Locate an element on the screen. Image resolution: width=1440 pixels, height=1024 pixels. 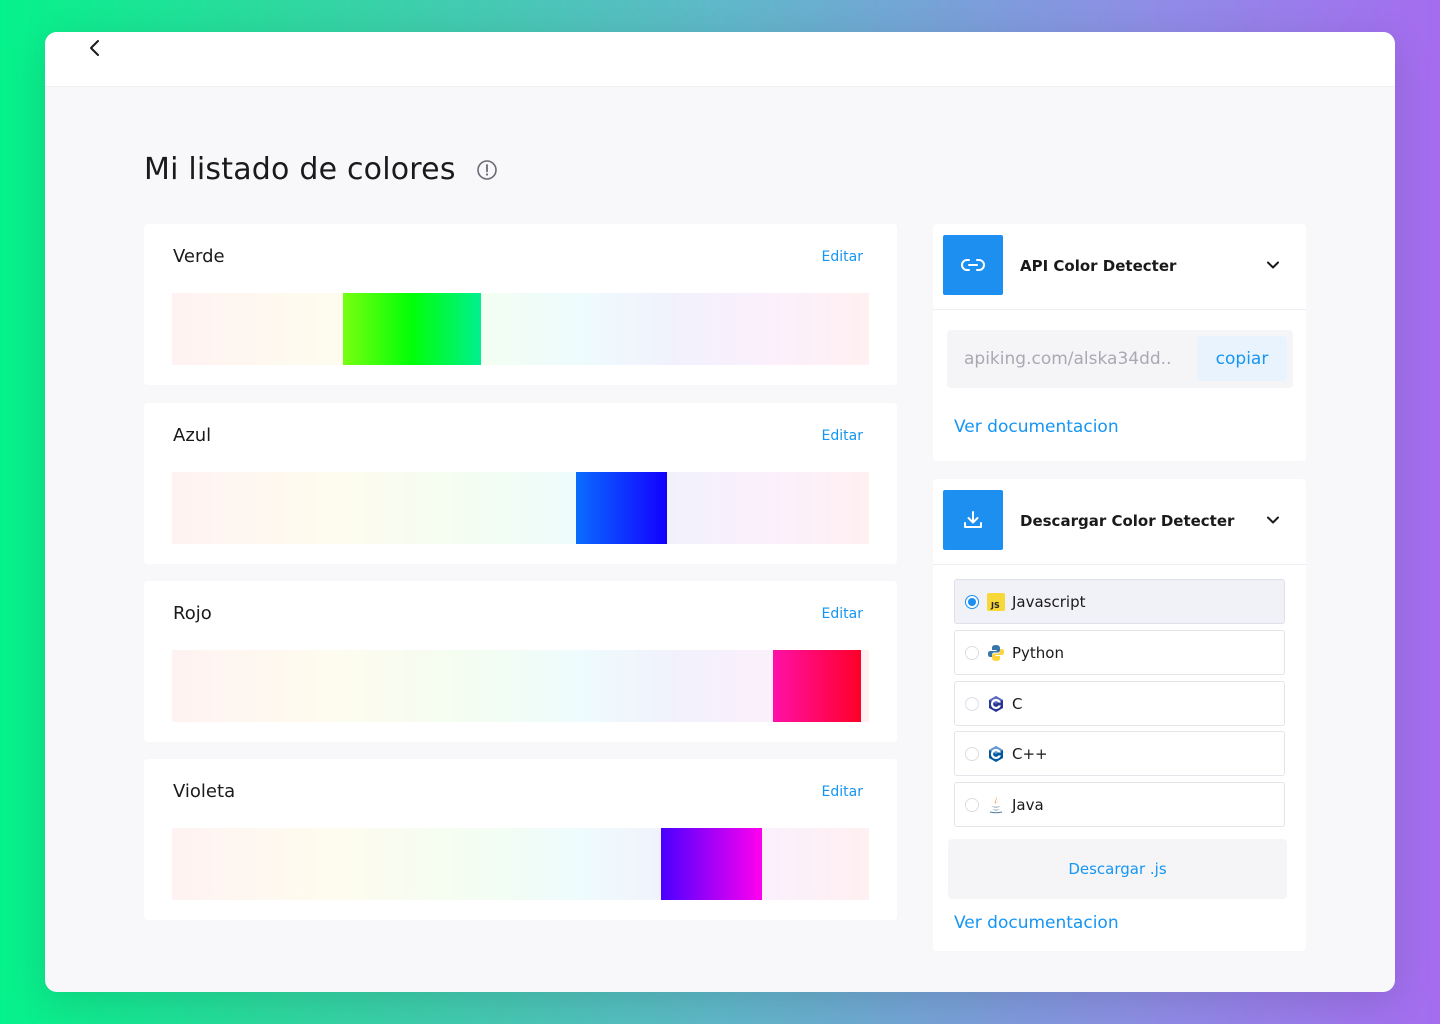
color-card-violeta: Violeta Editar is located at coordinates (520, 839).